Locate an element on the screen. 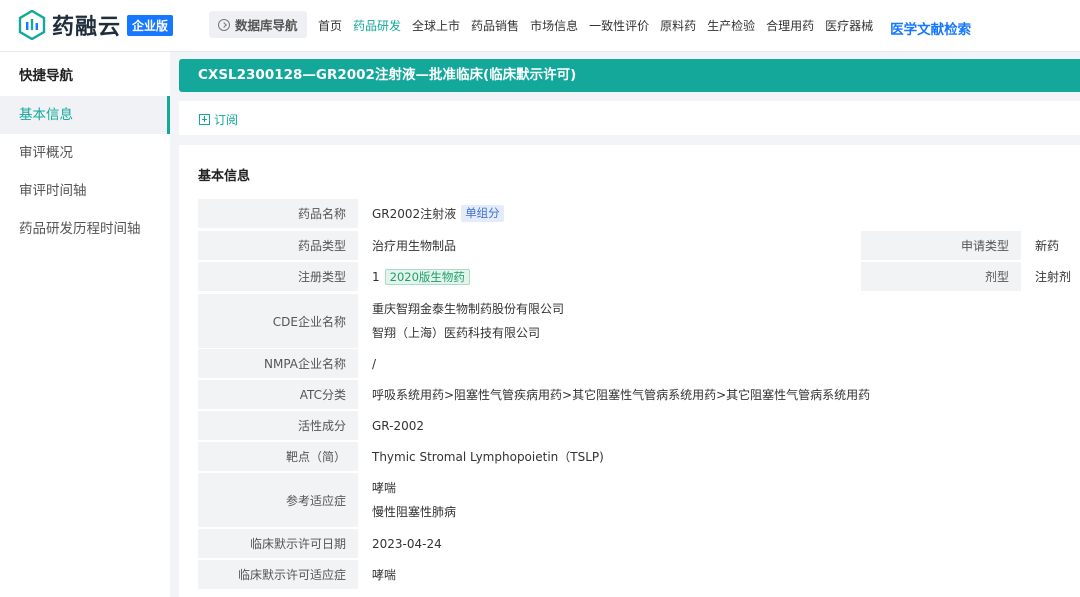  drug-name-text: GR2002注射液 is located at coordinates (414, 214).